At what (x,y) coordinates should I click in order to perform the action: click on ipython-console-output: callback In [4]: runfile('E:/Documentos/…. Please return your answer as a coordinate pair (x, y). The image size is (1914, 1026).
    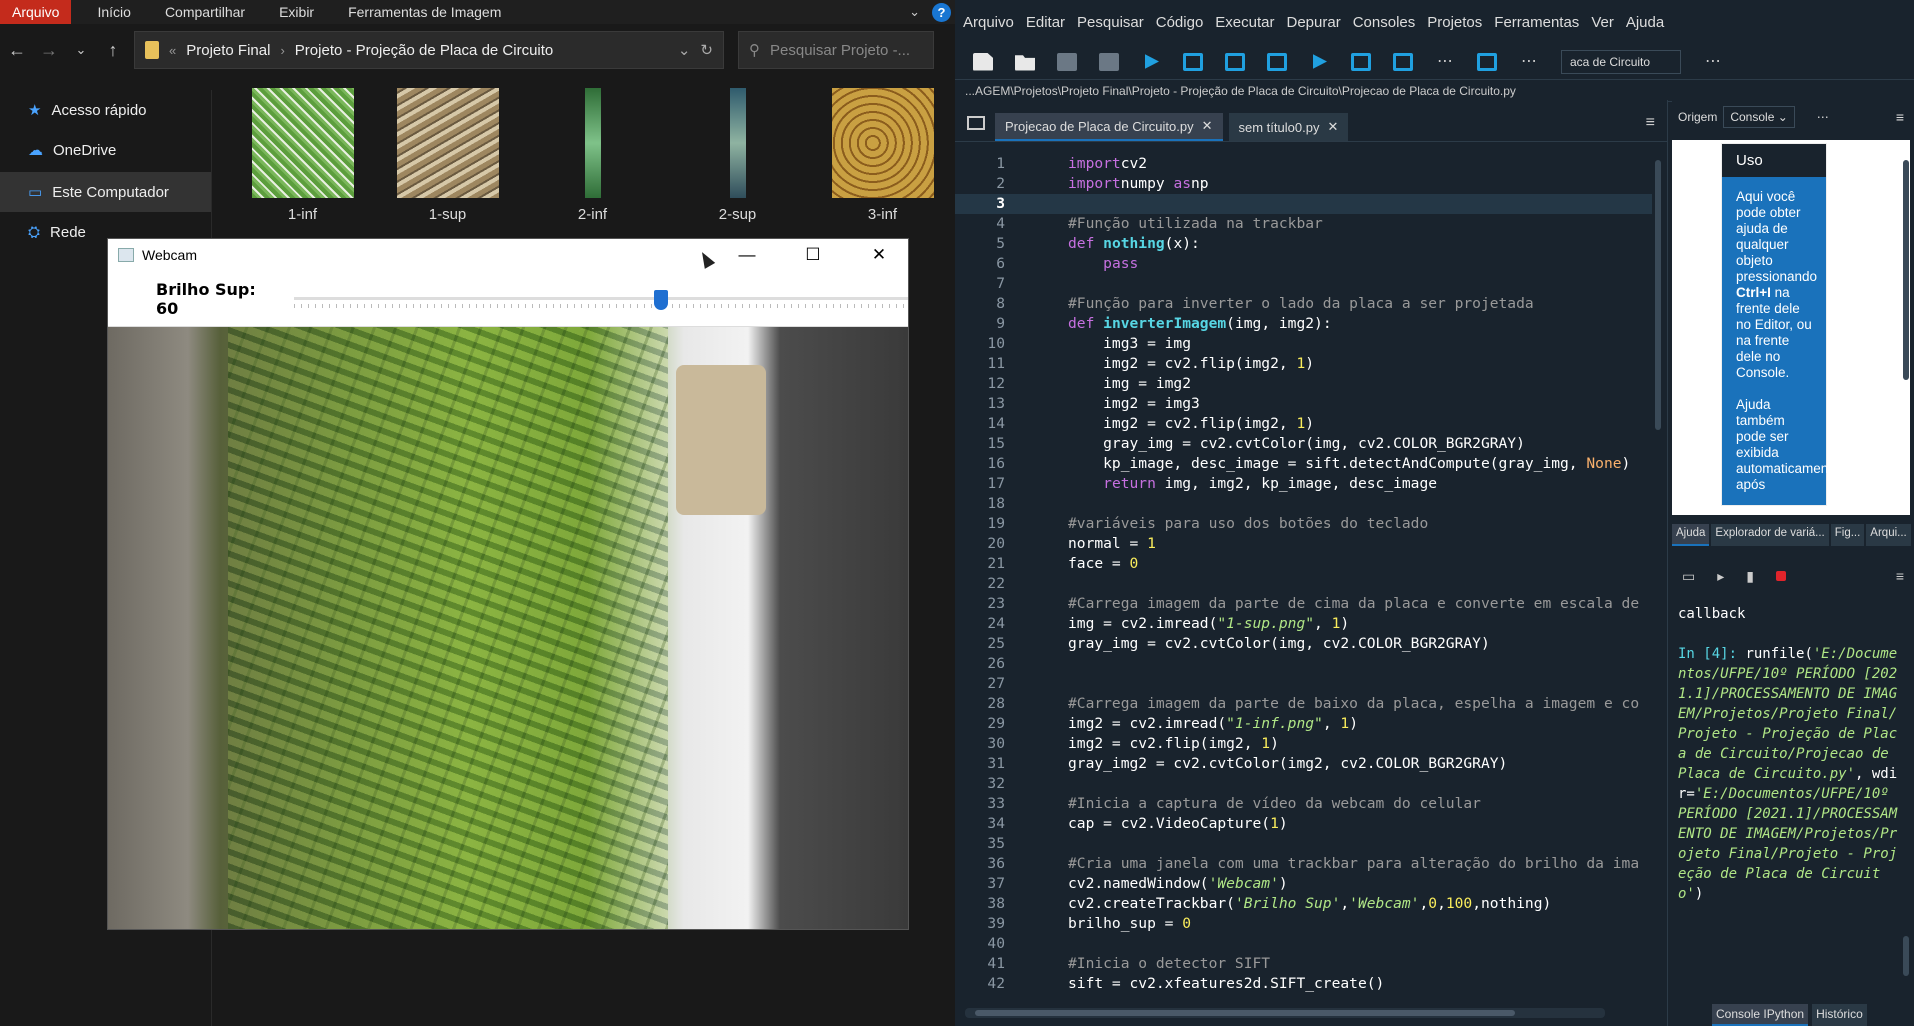
    Looking at the image, I should click on (1789, 799).